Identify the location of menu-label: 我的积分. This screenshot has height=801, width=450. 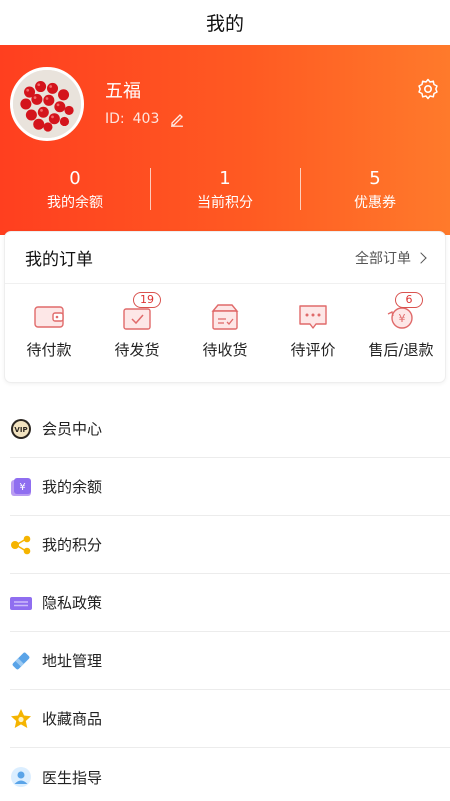
(72, 545).